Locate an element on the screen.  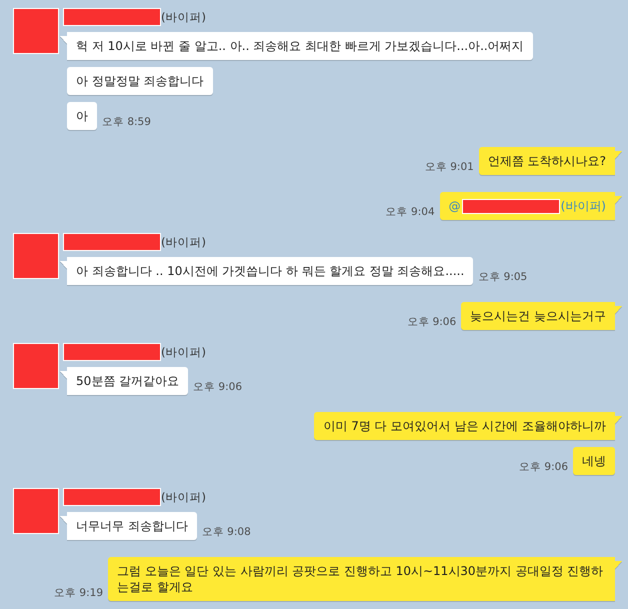
message-bubble: 늦으시는건 늦으시는거구 is located at coordinates (541, 316).